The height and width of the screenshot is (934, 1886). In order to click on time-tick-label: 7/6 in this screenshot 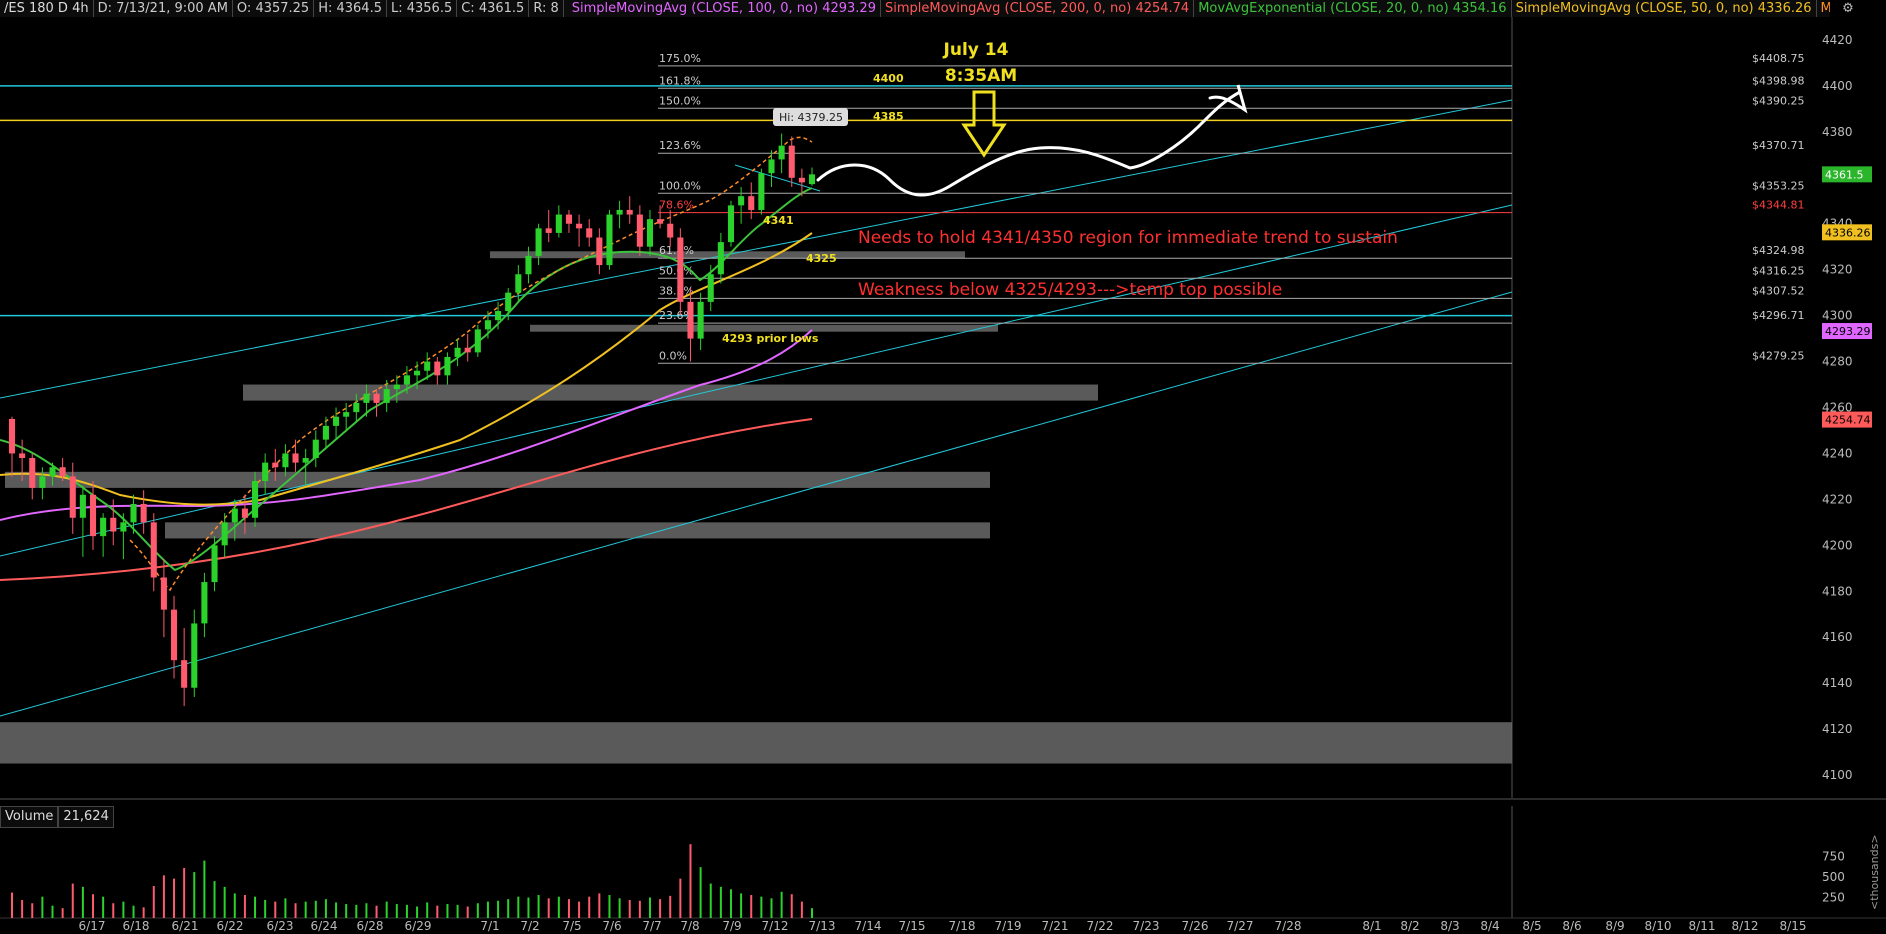, I will do `click(611, 926)`.